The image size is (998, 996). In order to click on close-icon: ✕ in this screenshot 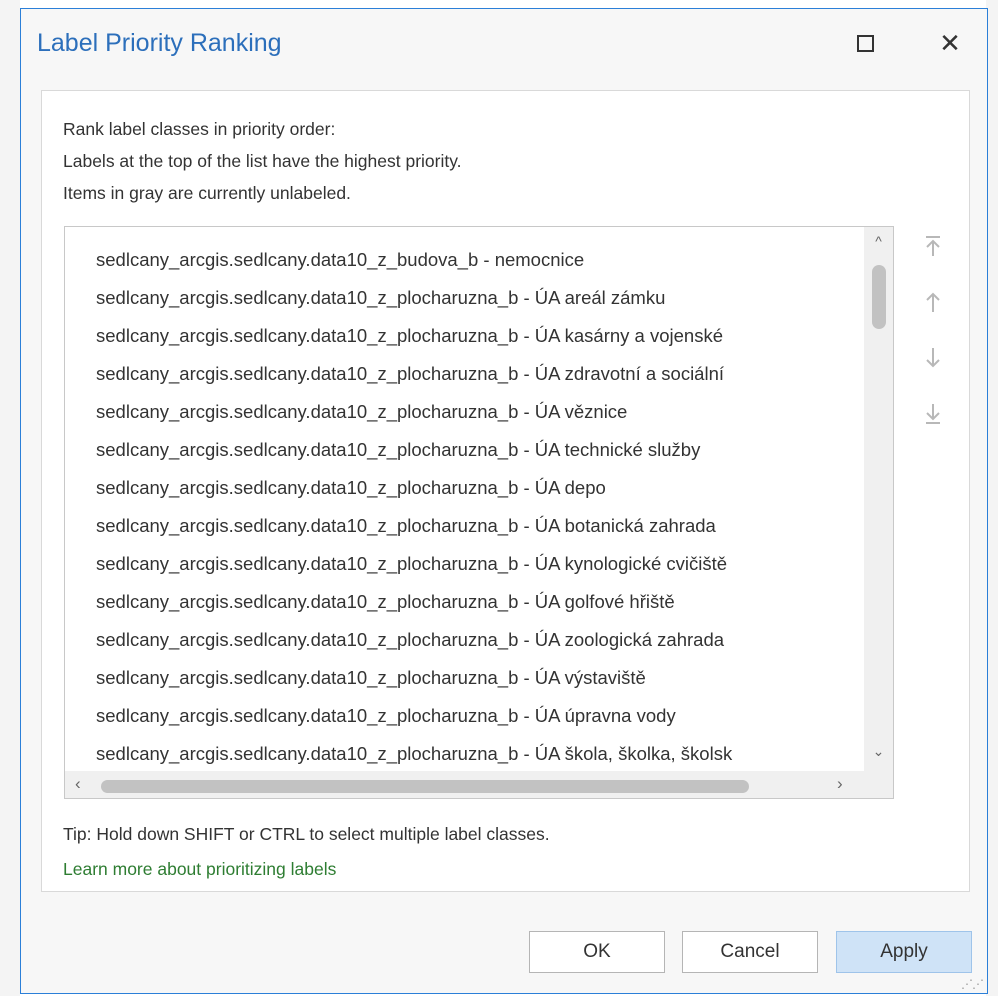, I will do `click(950, 43)`.